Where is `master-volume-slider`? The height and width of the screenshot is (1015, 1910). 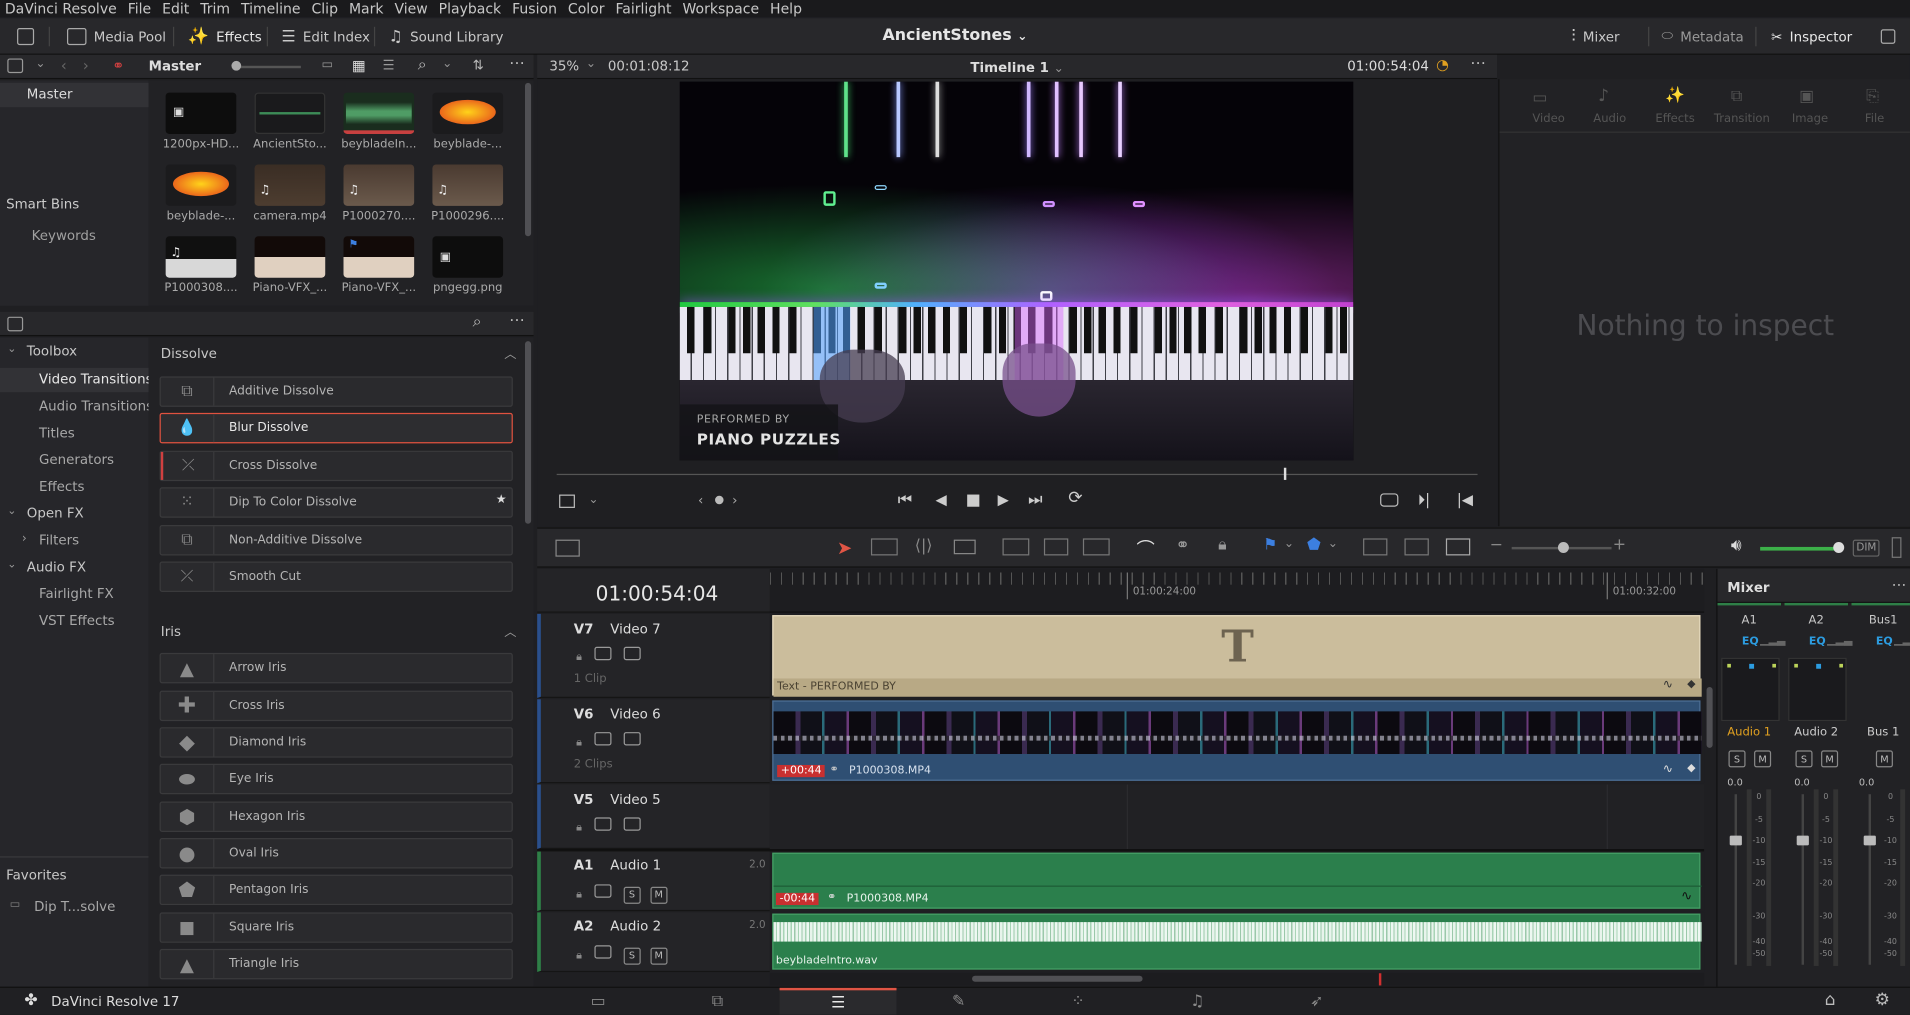 master-volume-slider is located at coordinates (1799, 548).